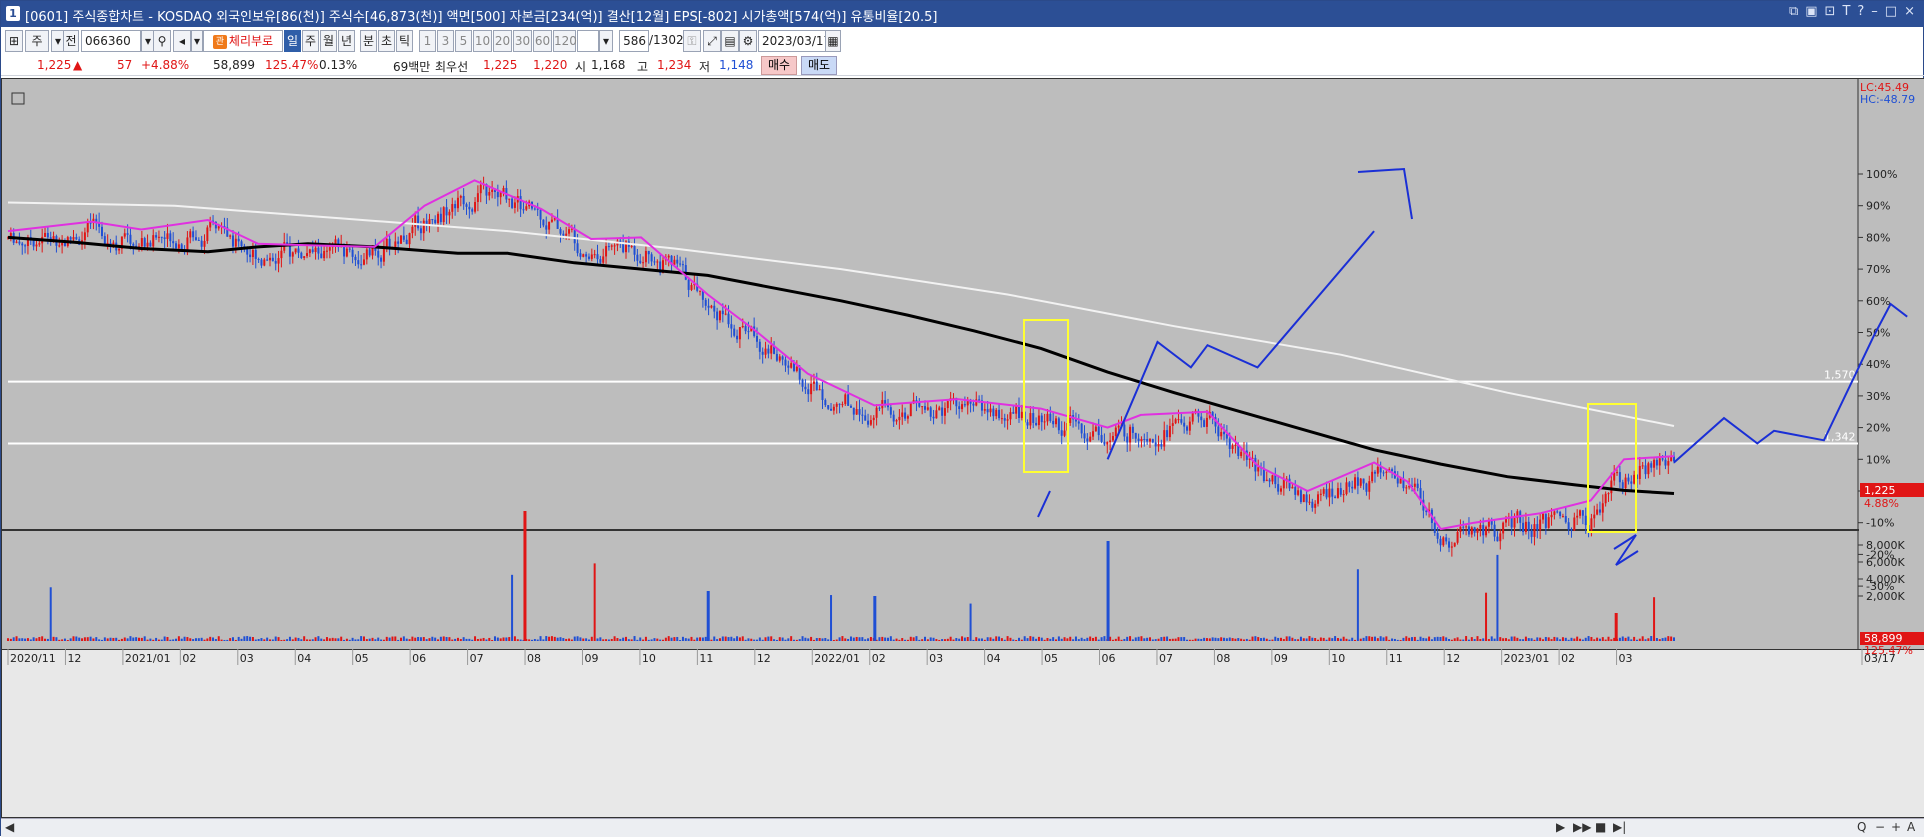 The width and height of the screenshot is (1924, 837). What do you see at coordinates (1885, 545) in the screenshot?
I see `vol-tick-label: 8,000K` at bounding box center [1885, 545].